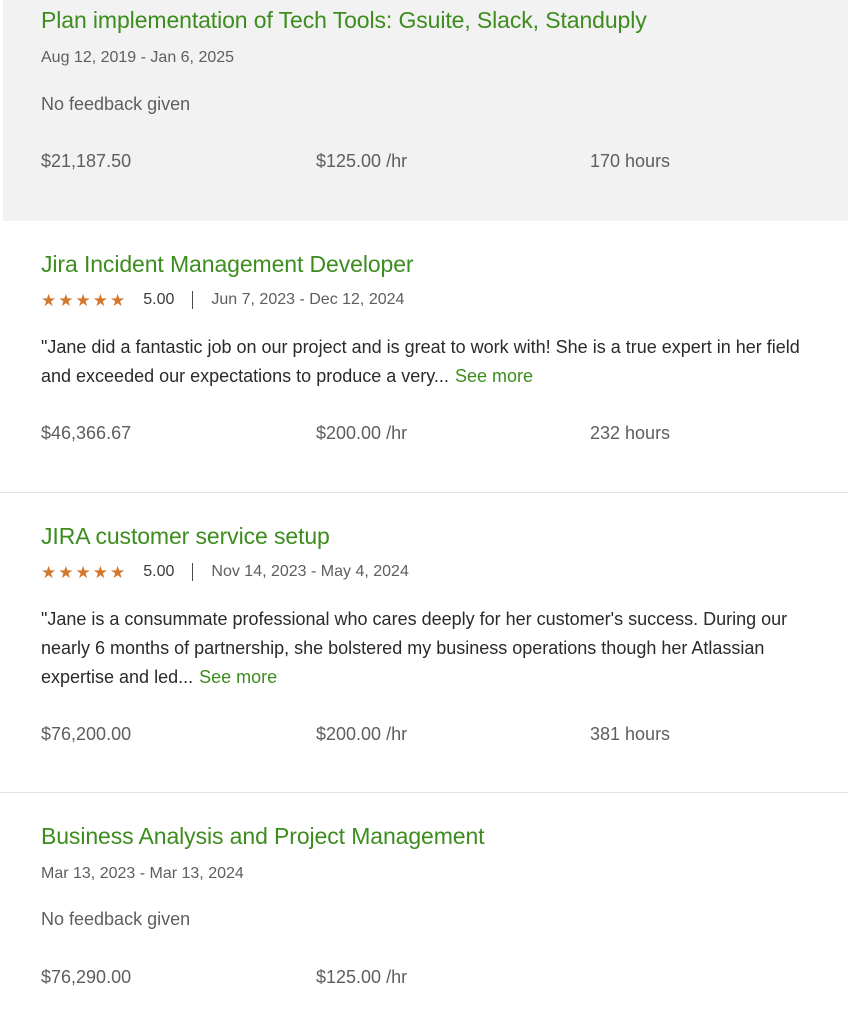 This screenshot has width=848, height=1024. I want to click on job-hours: 232 hours, so click(630, 433).